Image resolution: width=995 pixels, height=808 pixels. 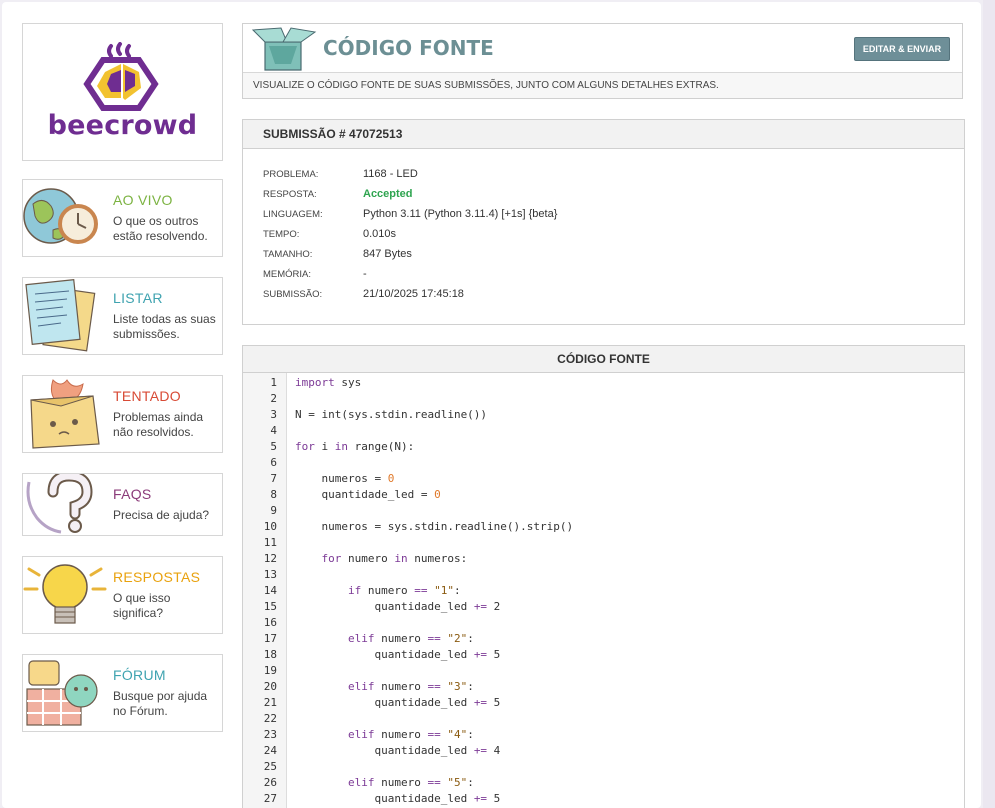 I want to click on detail-label: SUBMISSÃO:, so click(x=293, y=294).